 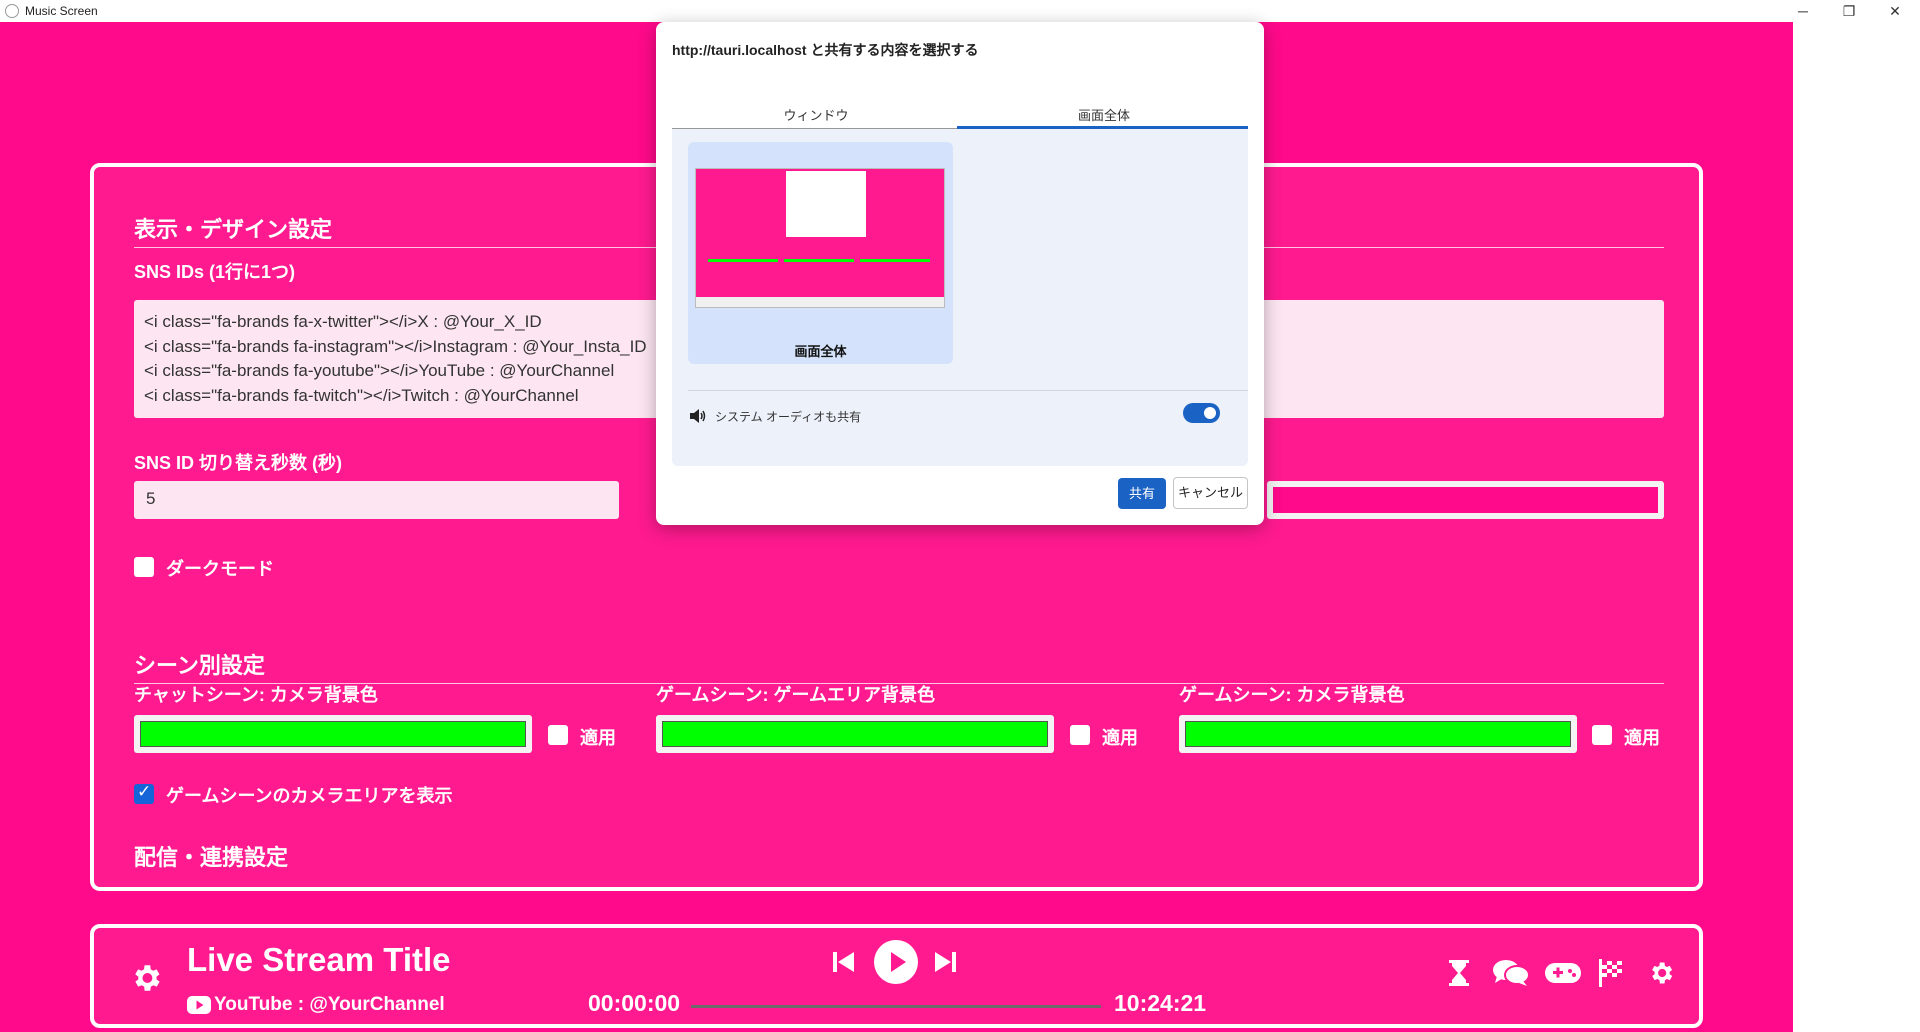 I want to click on stream-title: Live Stream Title, so click(x=319, y=959).